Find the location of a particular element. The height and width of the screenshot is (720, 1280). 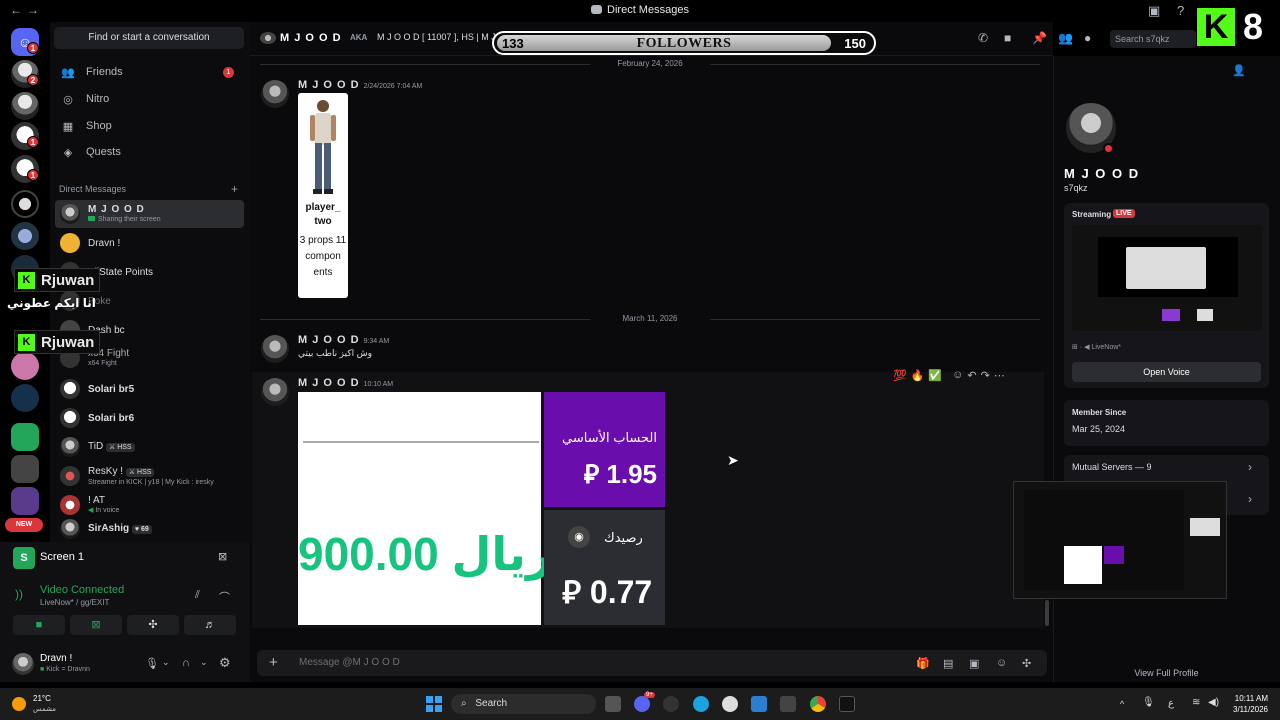

settings-gear-icon: ⚙ is located at coordinates (225, 663).